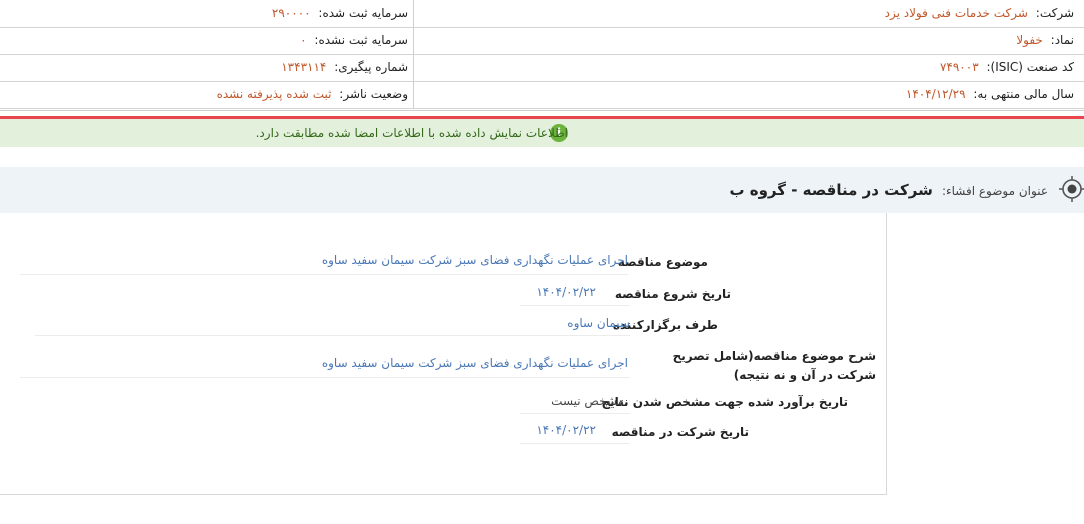  What do you see at coordinates (1030, 67) in the screenshot?
I see `isic-label: کد صنعت (ISIC):` at bounding box center [1030, 67].